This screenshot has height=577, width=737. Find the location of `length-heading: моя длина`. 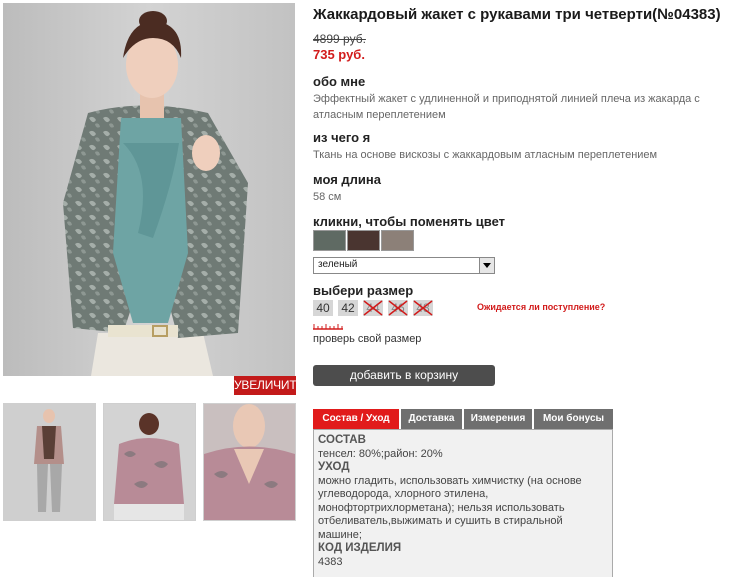

length-heading: моя длина is located at coordinates (347, 179).